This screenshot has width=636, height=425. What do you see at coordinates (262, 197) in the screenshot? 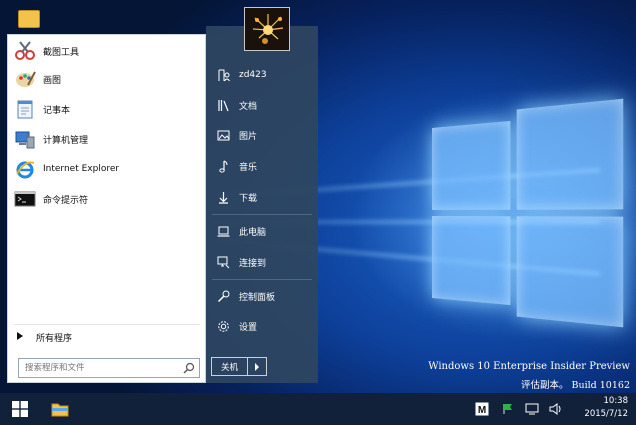
I see `start-item-downloads: 下载` at bounding box center [262, 197].